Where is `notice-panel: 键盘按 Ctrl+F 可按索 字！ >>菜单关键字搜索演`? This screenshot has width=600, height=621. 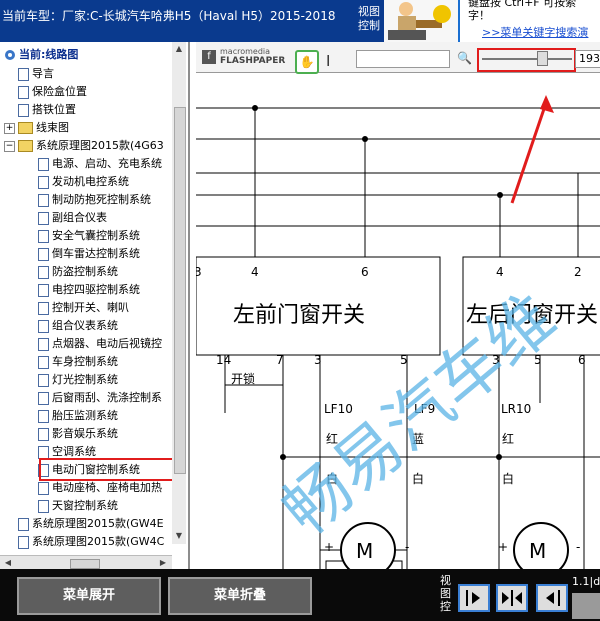
notice-panel: 键盘按 Ctrl+F 可按索 字！ >>菜单关键字搜索演 is located at coordinates (529, 21).